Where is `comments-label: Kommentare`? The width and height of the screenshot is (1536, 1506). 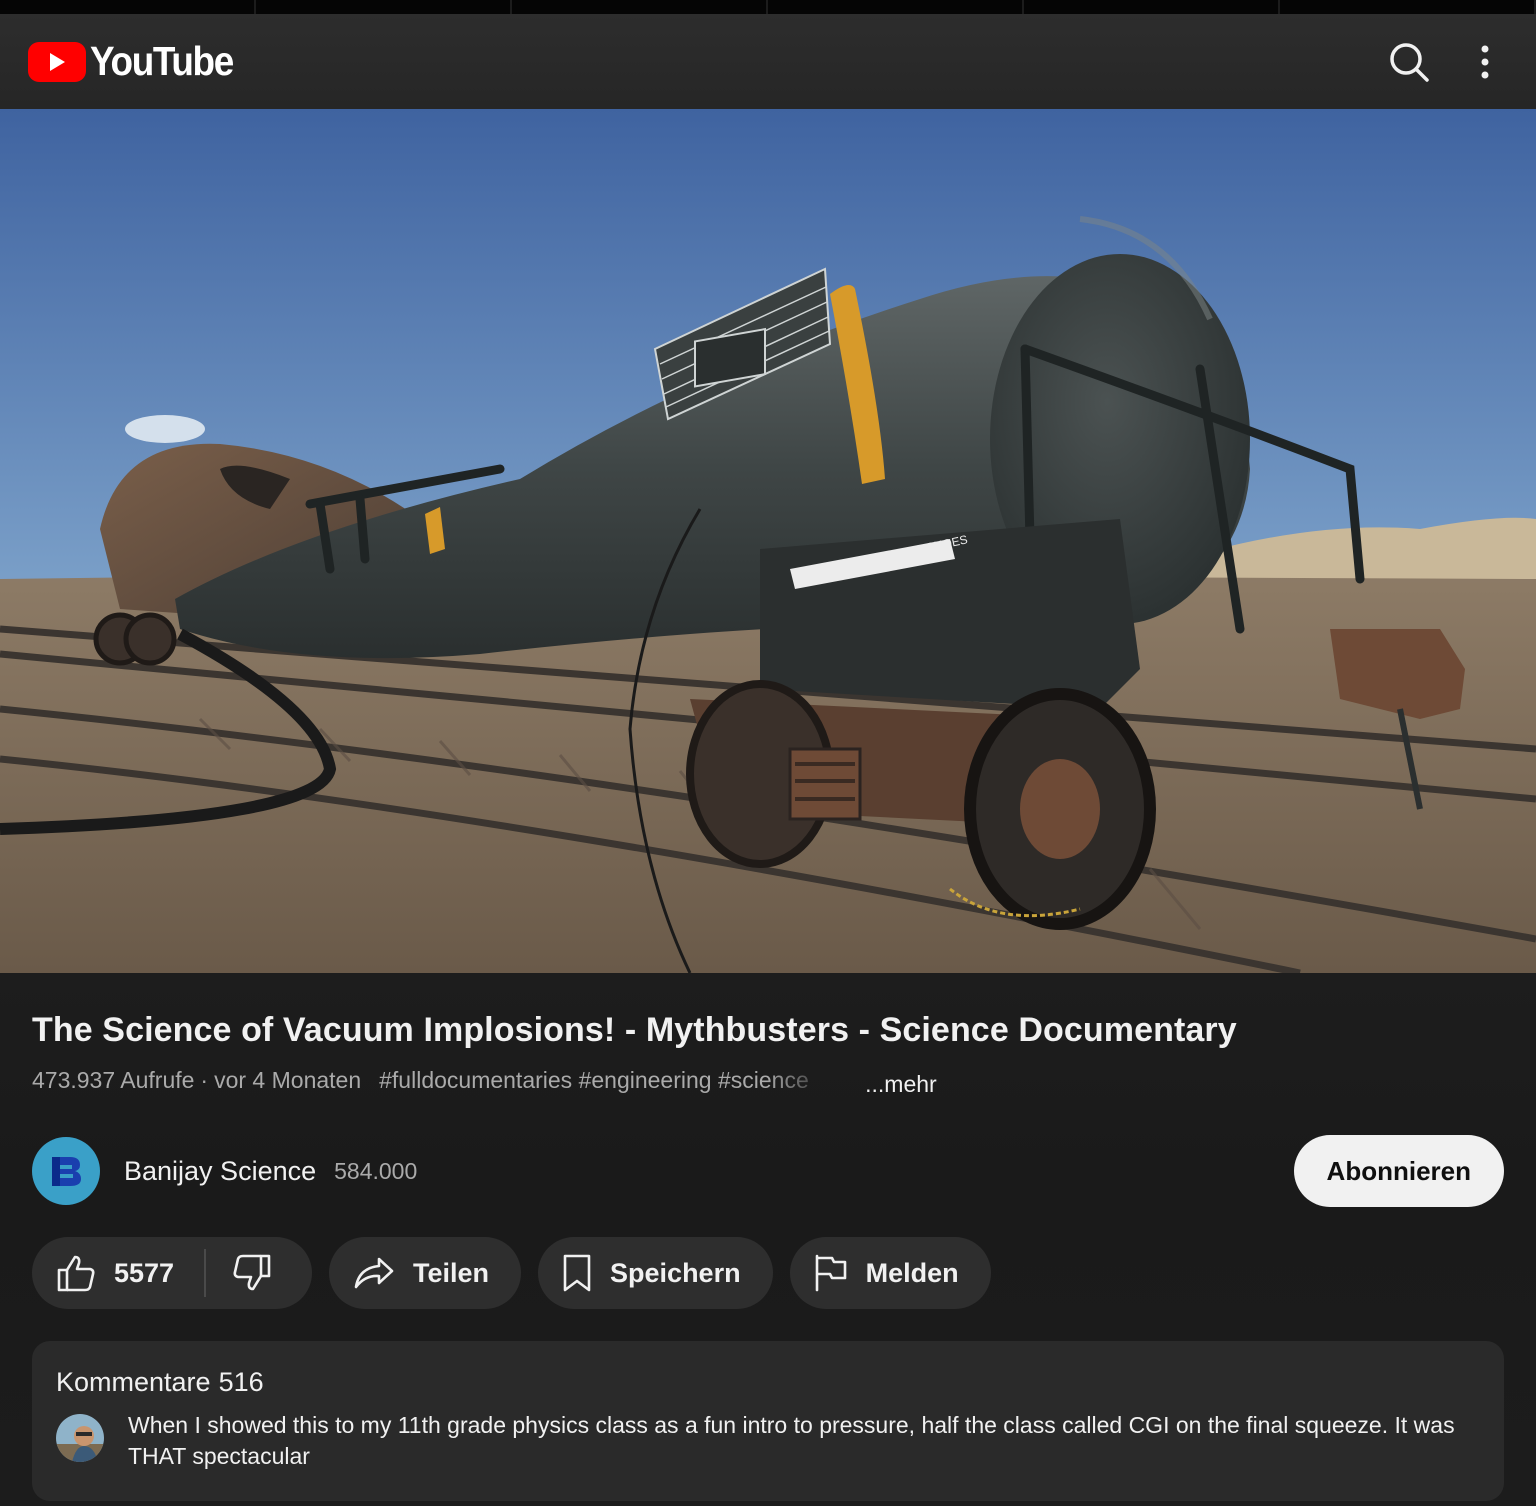
comments-label: Kommentare is located at coordinates (133, 1382).